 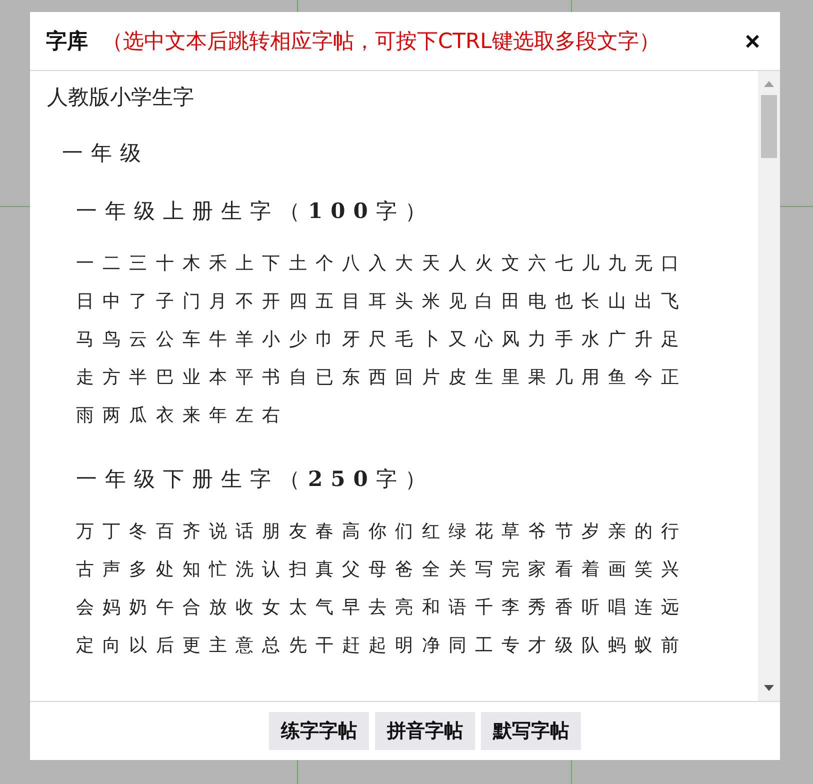 I want to click on character-row: 马鸟云公车牛羊小少巾牙尺毛卜又心风力手水广升足, so click(x=417, y=340).